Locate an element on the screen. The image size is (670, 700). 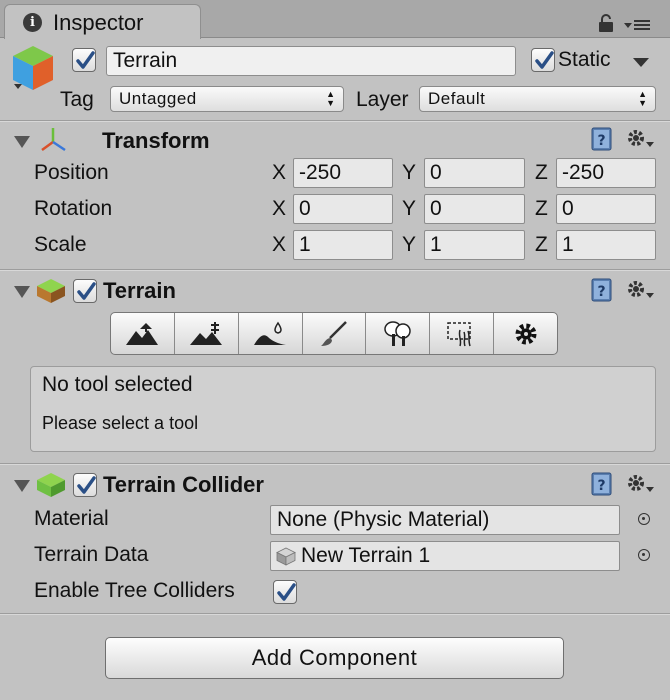
terrain-foldout-icon is located at coordinates (22, 292).